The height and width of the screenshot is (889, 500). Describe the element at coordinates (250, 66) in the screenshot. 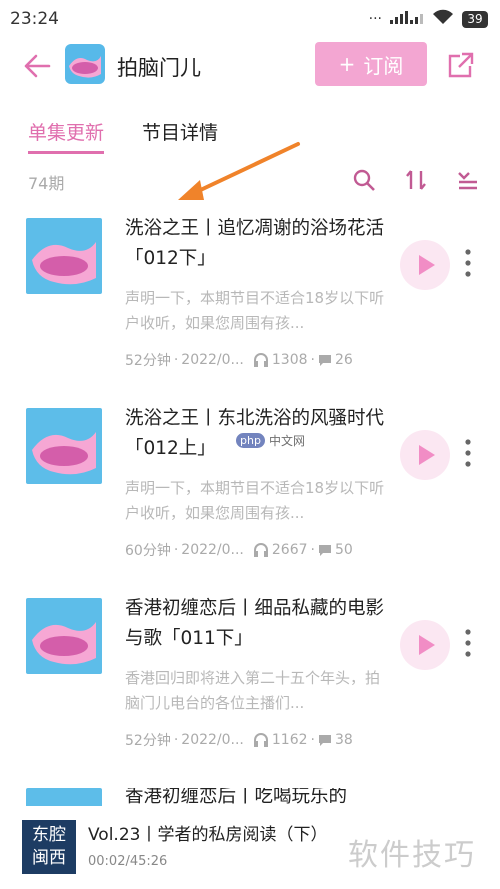

I see `header: 拍脑门儿 + 订阅` at that location.